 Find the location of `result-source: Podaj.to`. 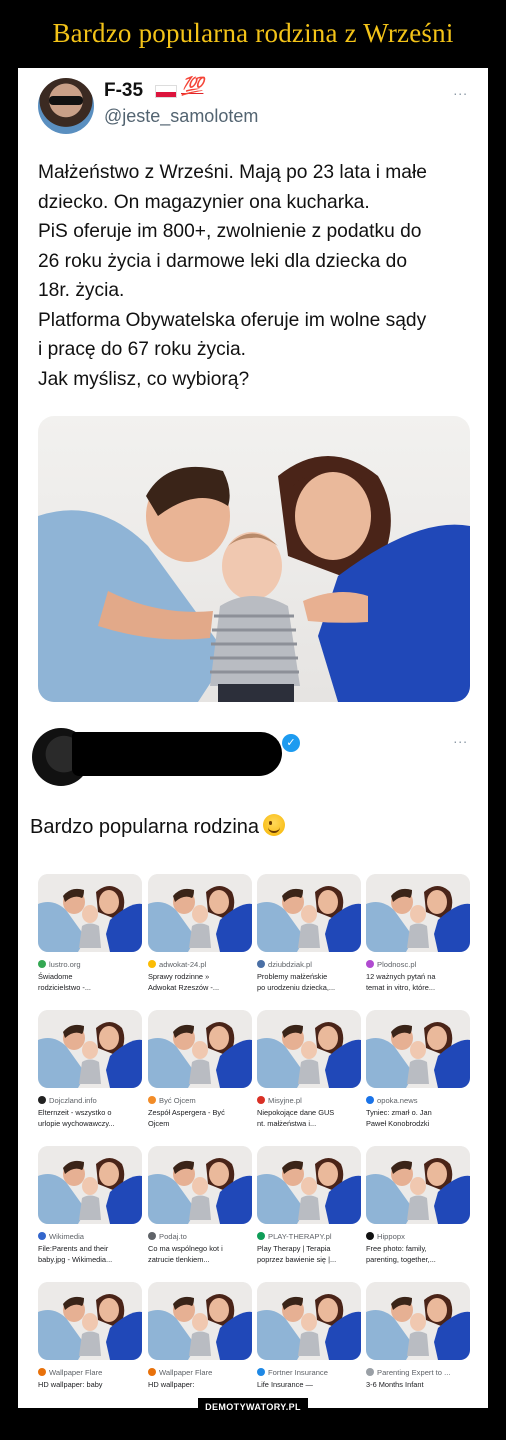

result-source: Podaj.to is located at coordinates (200, 1236).